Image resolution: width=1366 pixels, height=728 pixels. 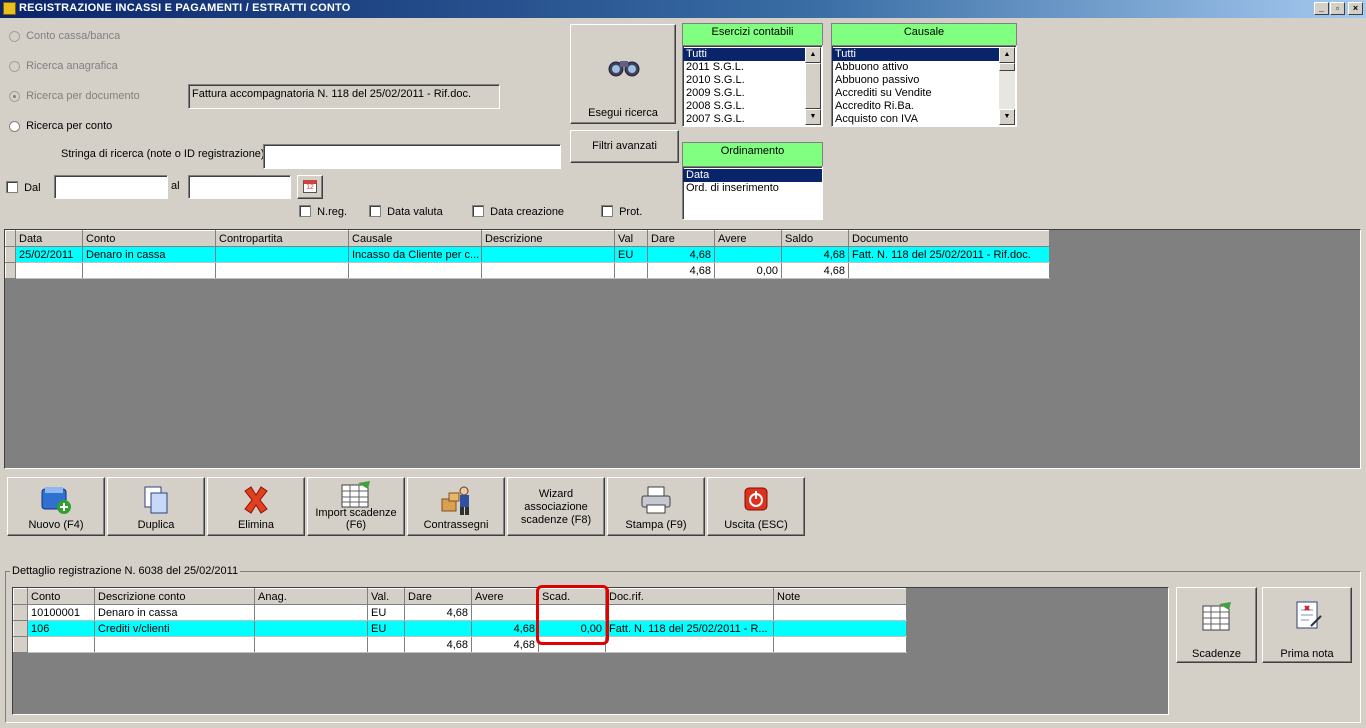 I want to click on esercizi-item: 2010 S.G.L., so click(x=744, y=80).